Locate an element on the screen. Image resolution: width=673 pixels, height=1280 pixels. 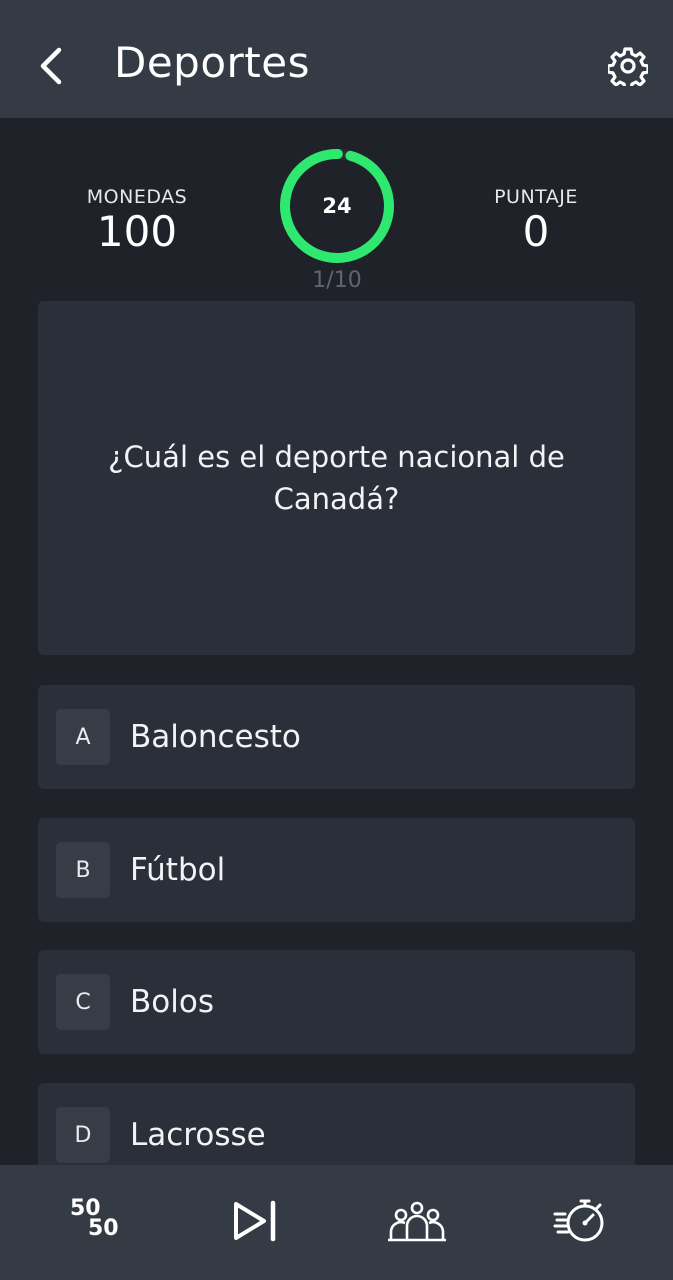
answer-option-a: A Baloncesto is located at coordinates (336, 737).